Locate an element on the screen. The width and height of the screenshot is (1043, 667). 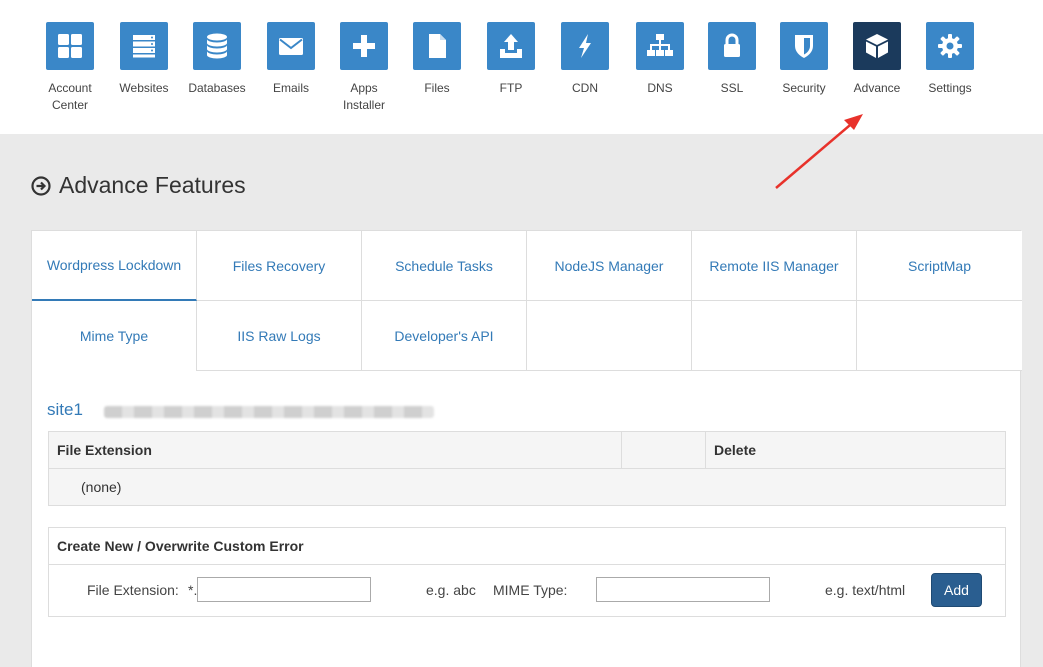
tab-developers-api: Developer's API is located at coordinates (444, 336).